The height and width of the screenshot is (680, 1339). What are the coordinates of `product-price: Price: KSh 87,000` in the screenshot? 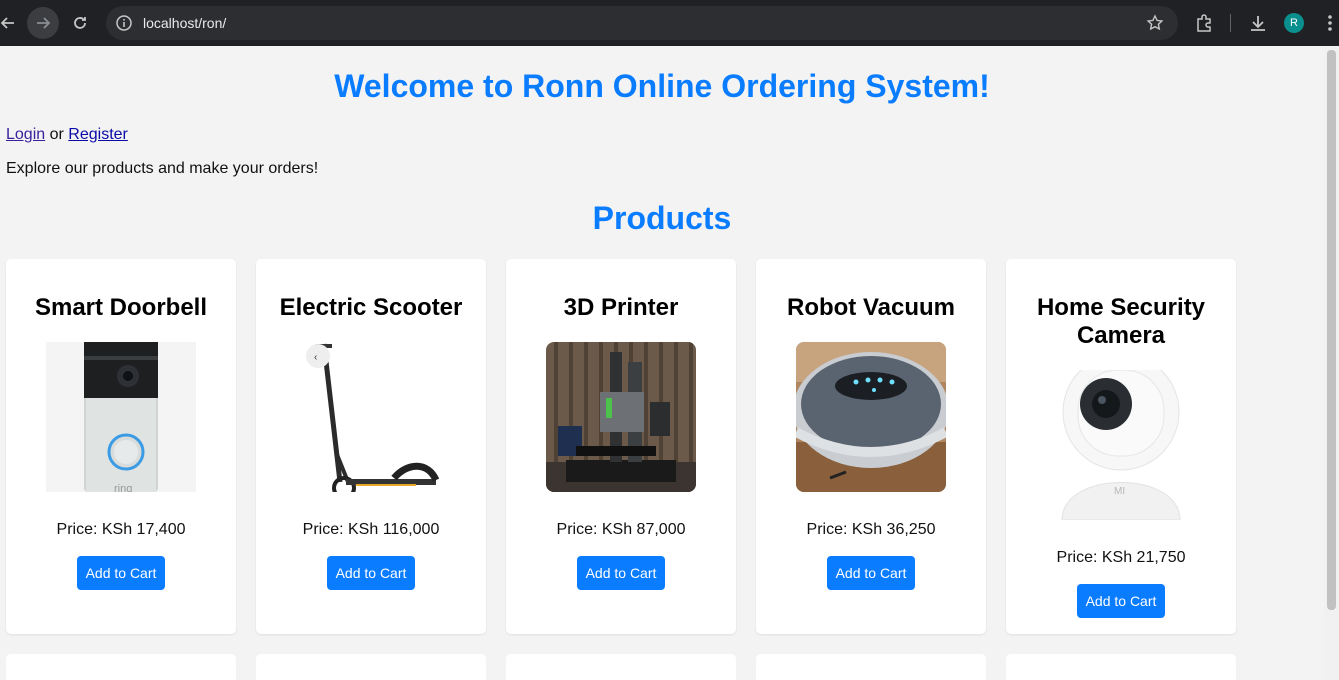 It's located at (621, 529).